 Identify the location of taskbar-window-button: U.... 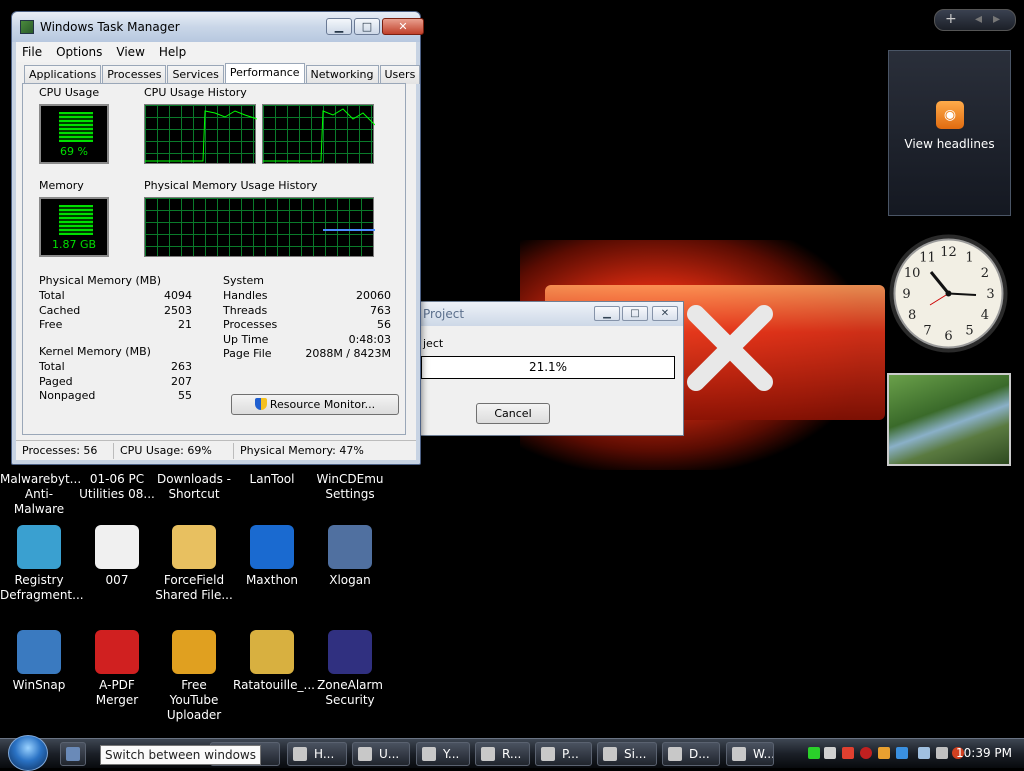
(381, 754).